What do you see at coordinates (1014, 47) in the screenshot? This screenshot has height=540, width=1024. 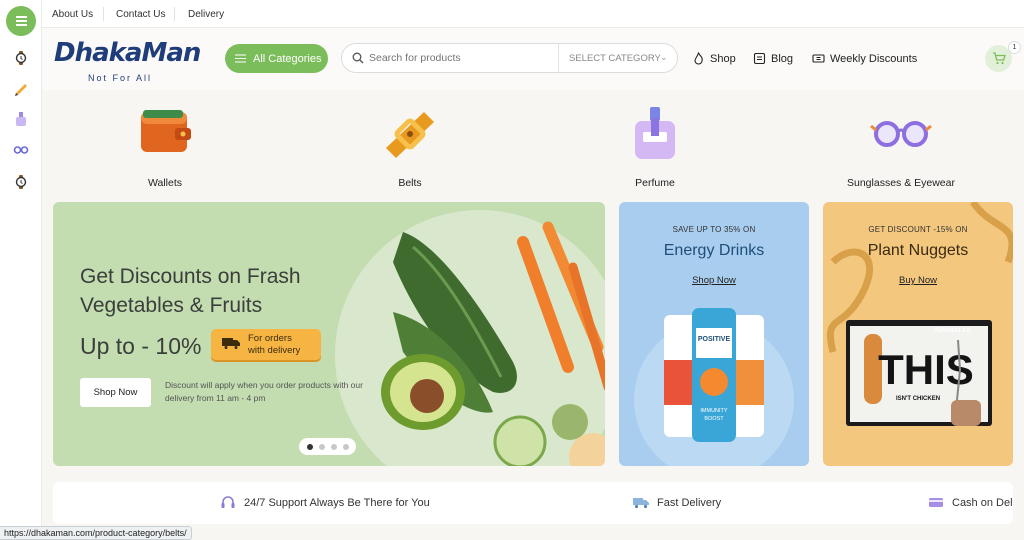 I see `cart-count-badge: 1` at bounding box center [1014, 47].